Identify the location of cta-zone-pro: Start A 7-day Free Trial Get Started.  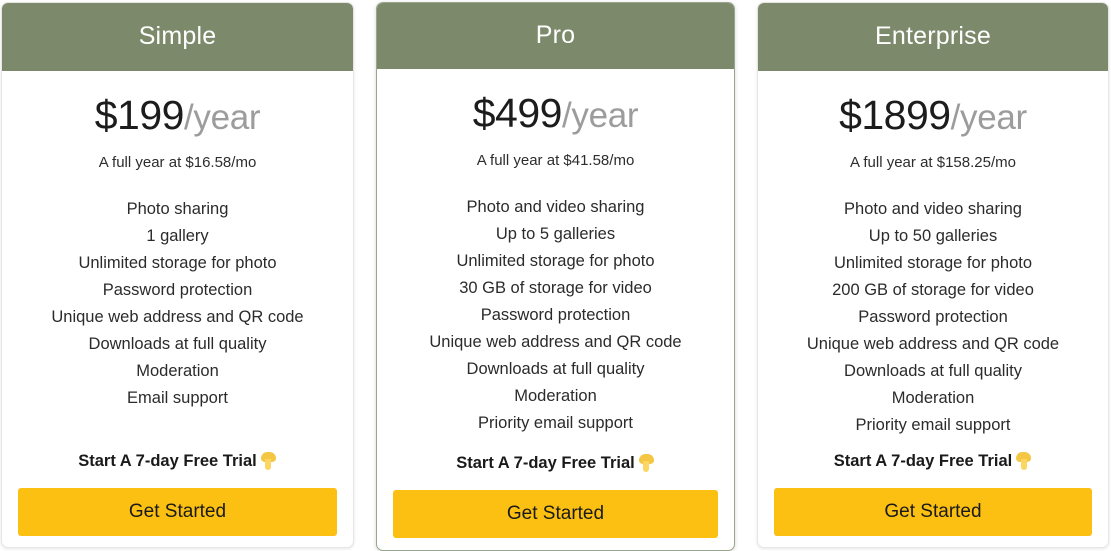
(555, 502).